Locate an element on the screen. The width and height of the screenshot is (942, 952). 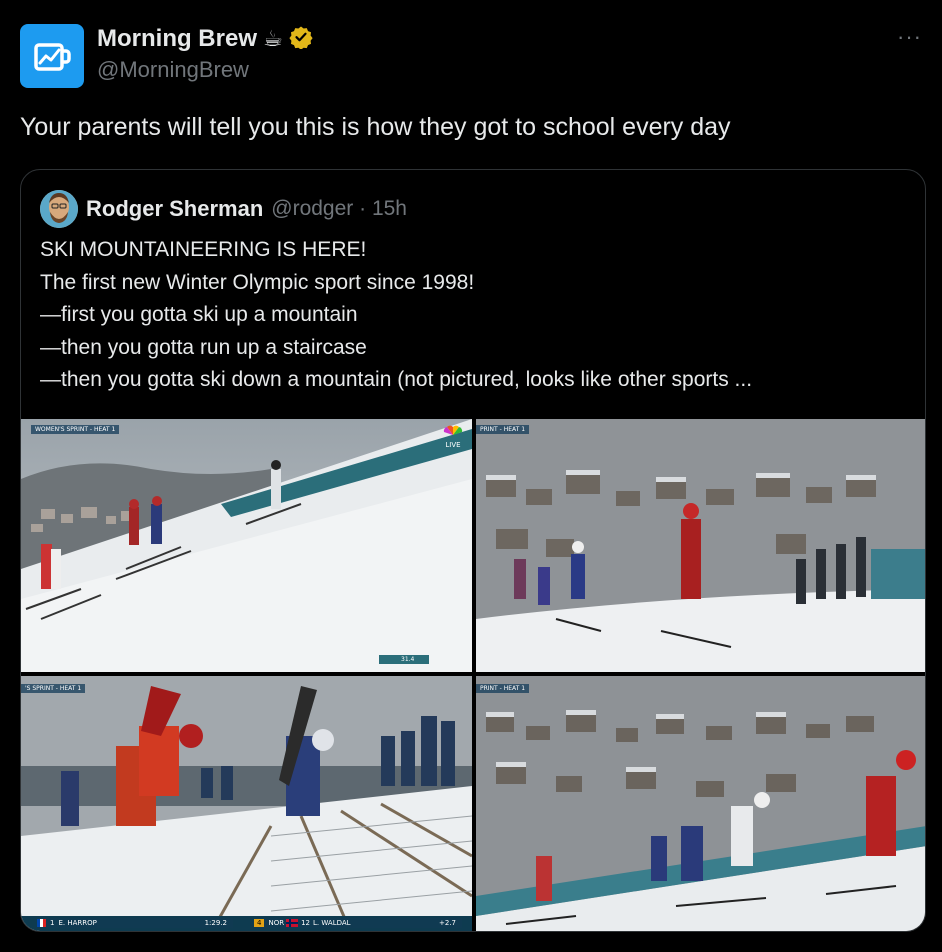
more-options-icon: ··· is located at coordinates (909, 37).